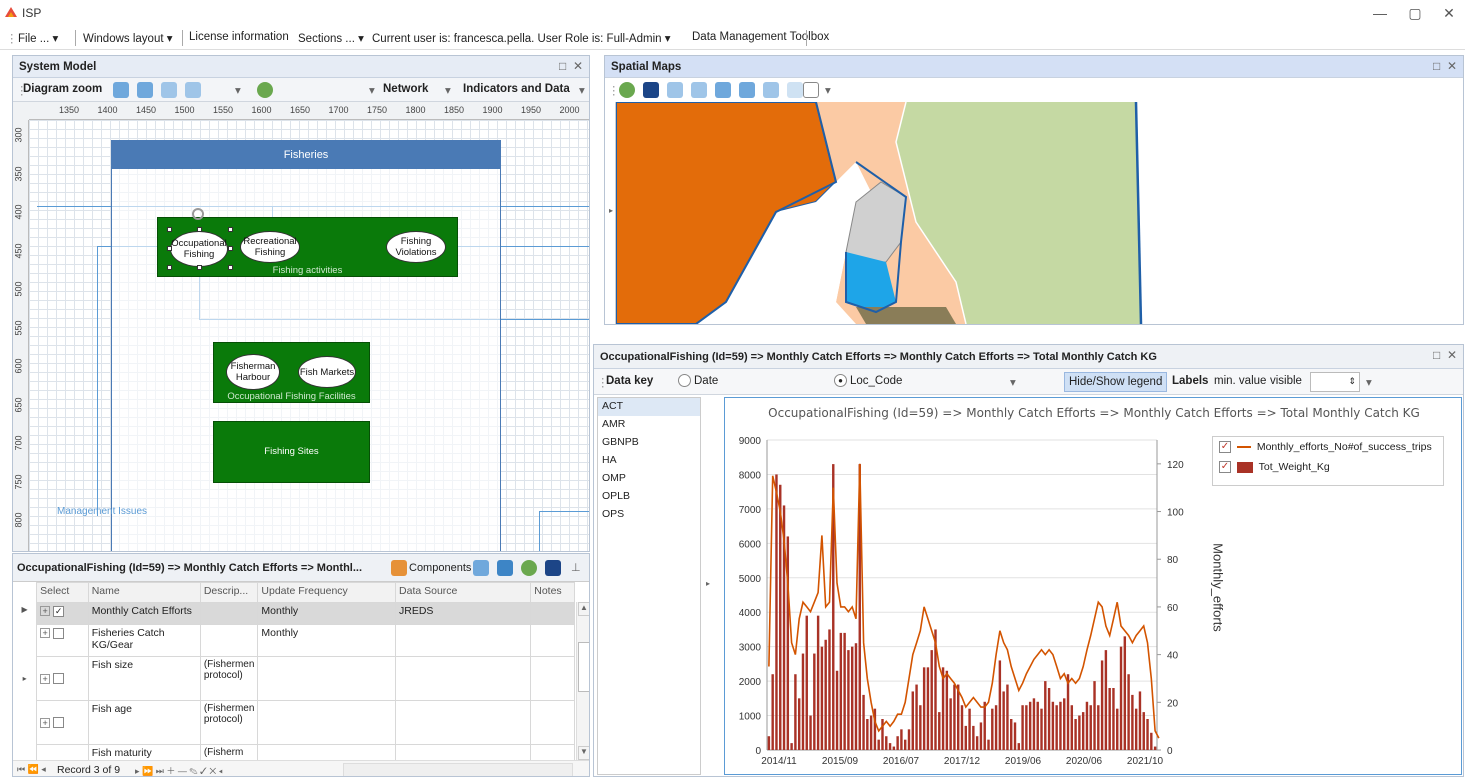 This screenshot has width=1465, height=779. What do you see at coordinates (270, 247) in the screenshot?
I see `node-recreational-fishing: Recreational Fishing` at bounding box center [270, 247].